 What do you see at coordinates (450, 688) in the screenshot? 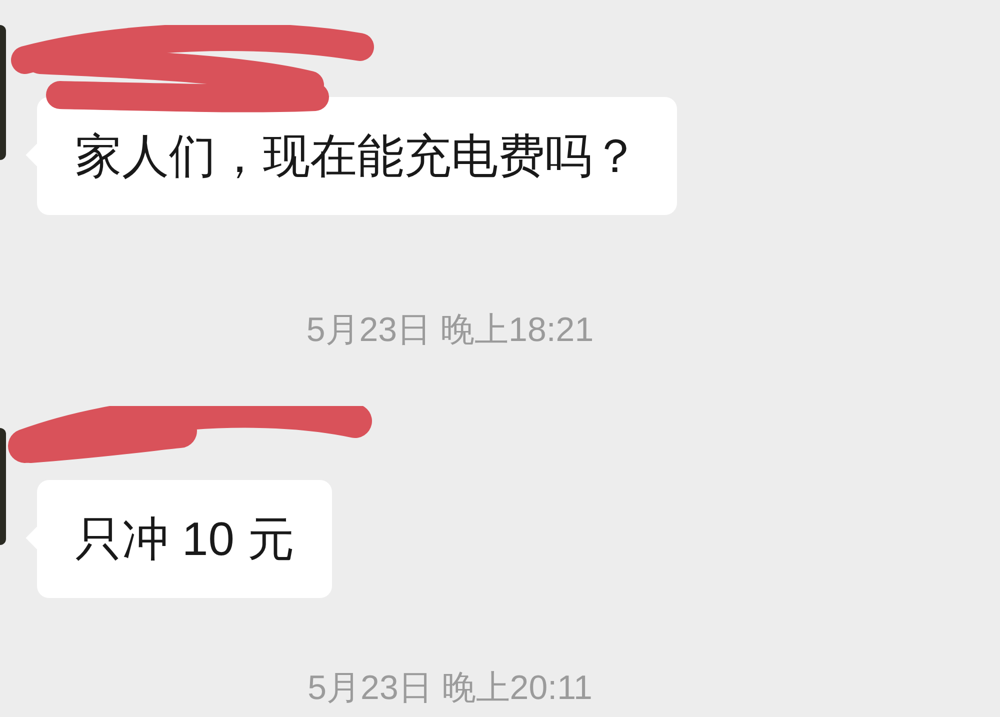
I see `timestamp: 5月23日 晚上20:11` at bounding box center [450, 688].